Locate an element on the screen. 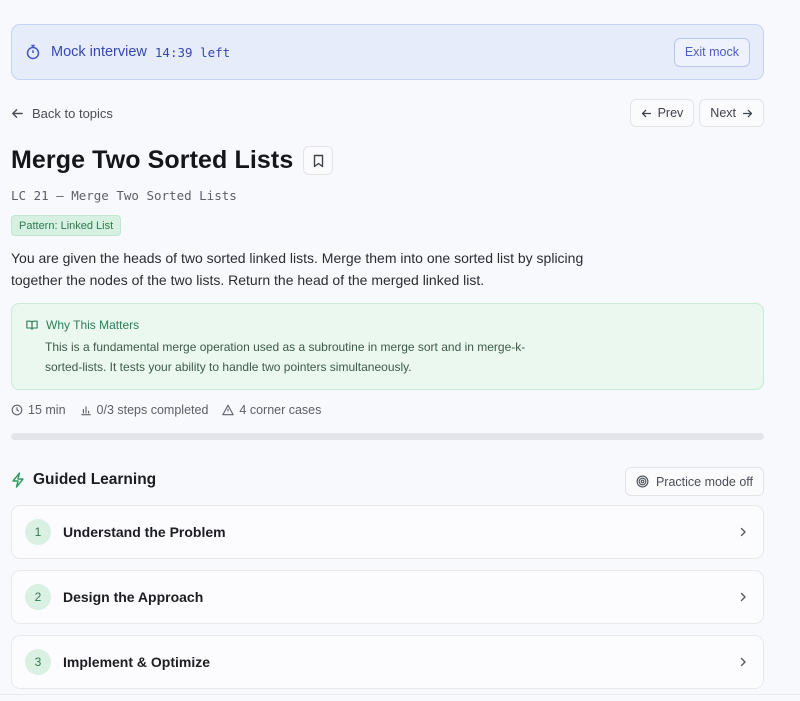 This screenshot has height=701, width=800. steps-completed: 0/3 steps completed is located at coordinates (144, 410).